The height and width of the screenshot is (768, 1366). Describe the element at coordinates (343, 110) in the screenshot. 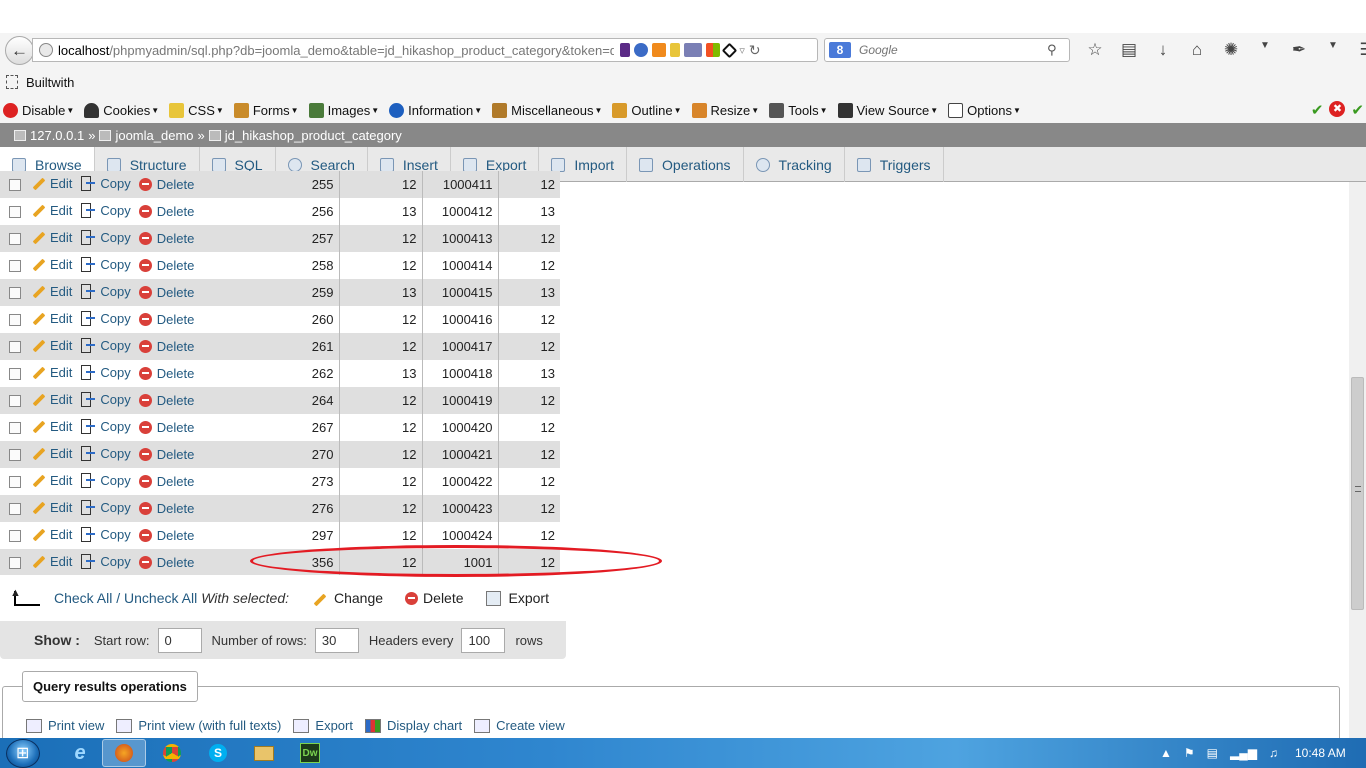

I see `dev-images-menu: Images ▼` at that location.